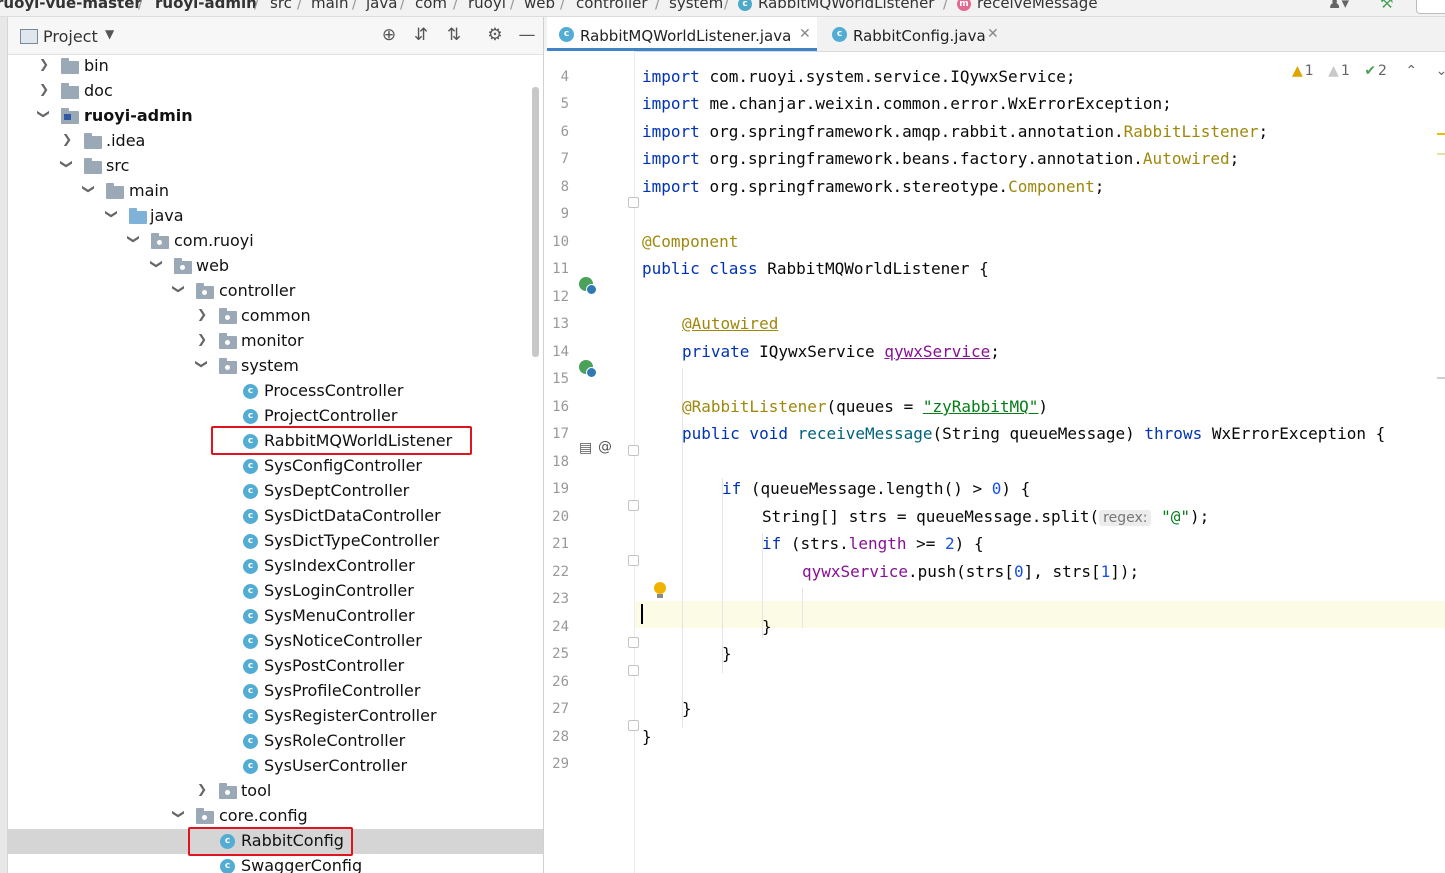 The width and height of the screenshot is (1445, 873). What do you see at coordinates (275, 741) in the screenshot?
I see `tree-item-class: c SysRoleController` at bounding box center [275, 741].